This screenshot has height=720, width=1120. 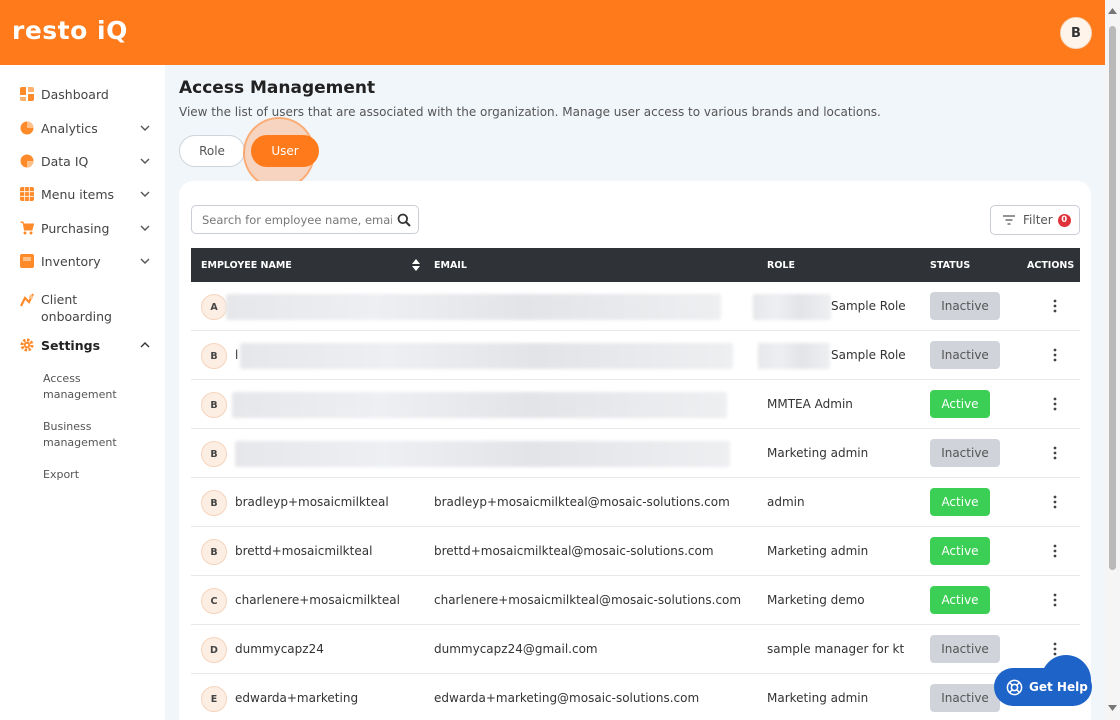 I want to click on filter-icon, so click(x=1009, y=220).